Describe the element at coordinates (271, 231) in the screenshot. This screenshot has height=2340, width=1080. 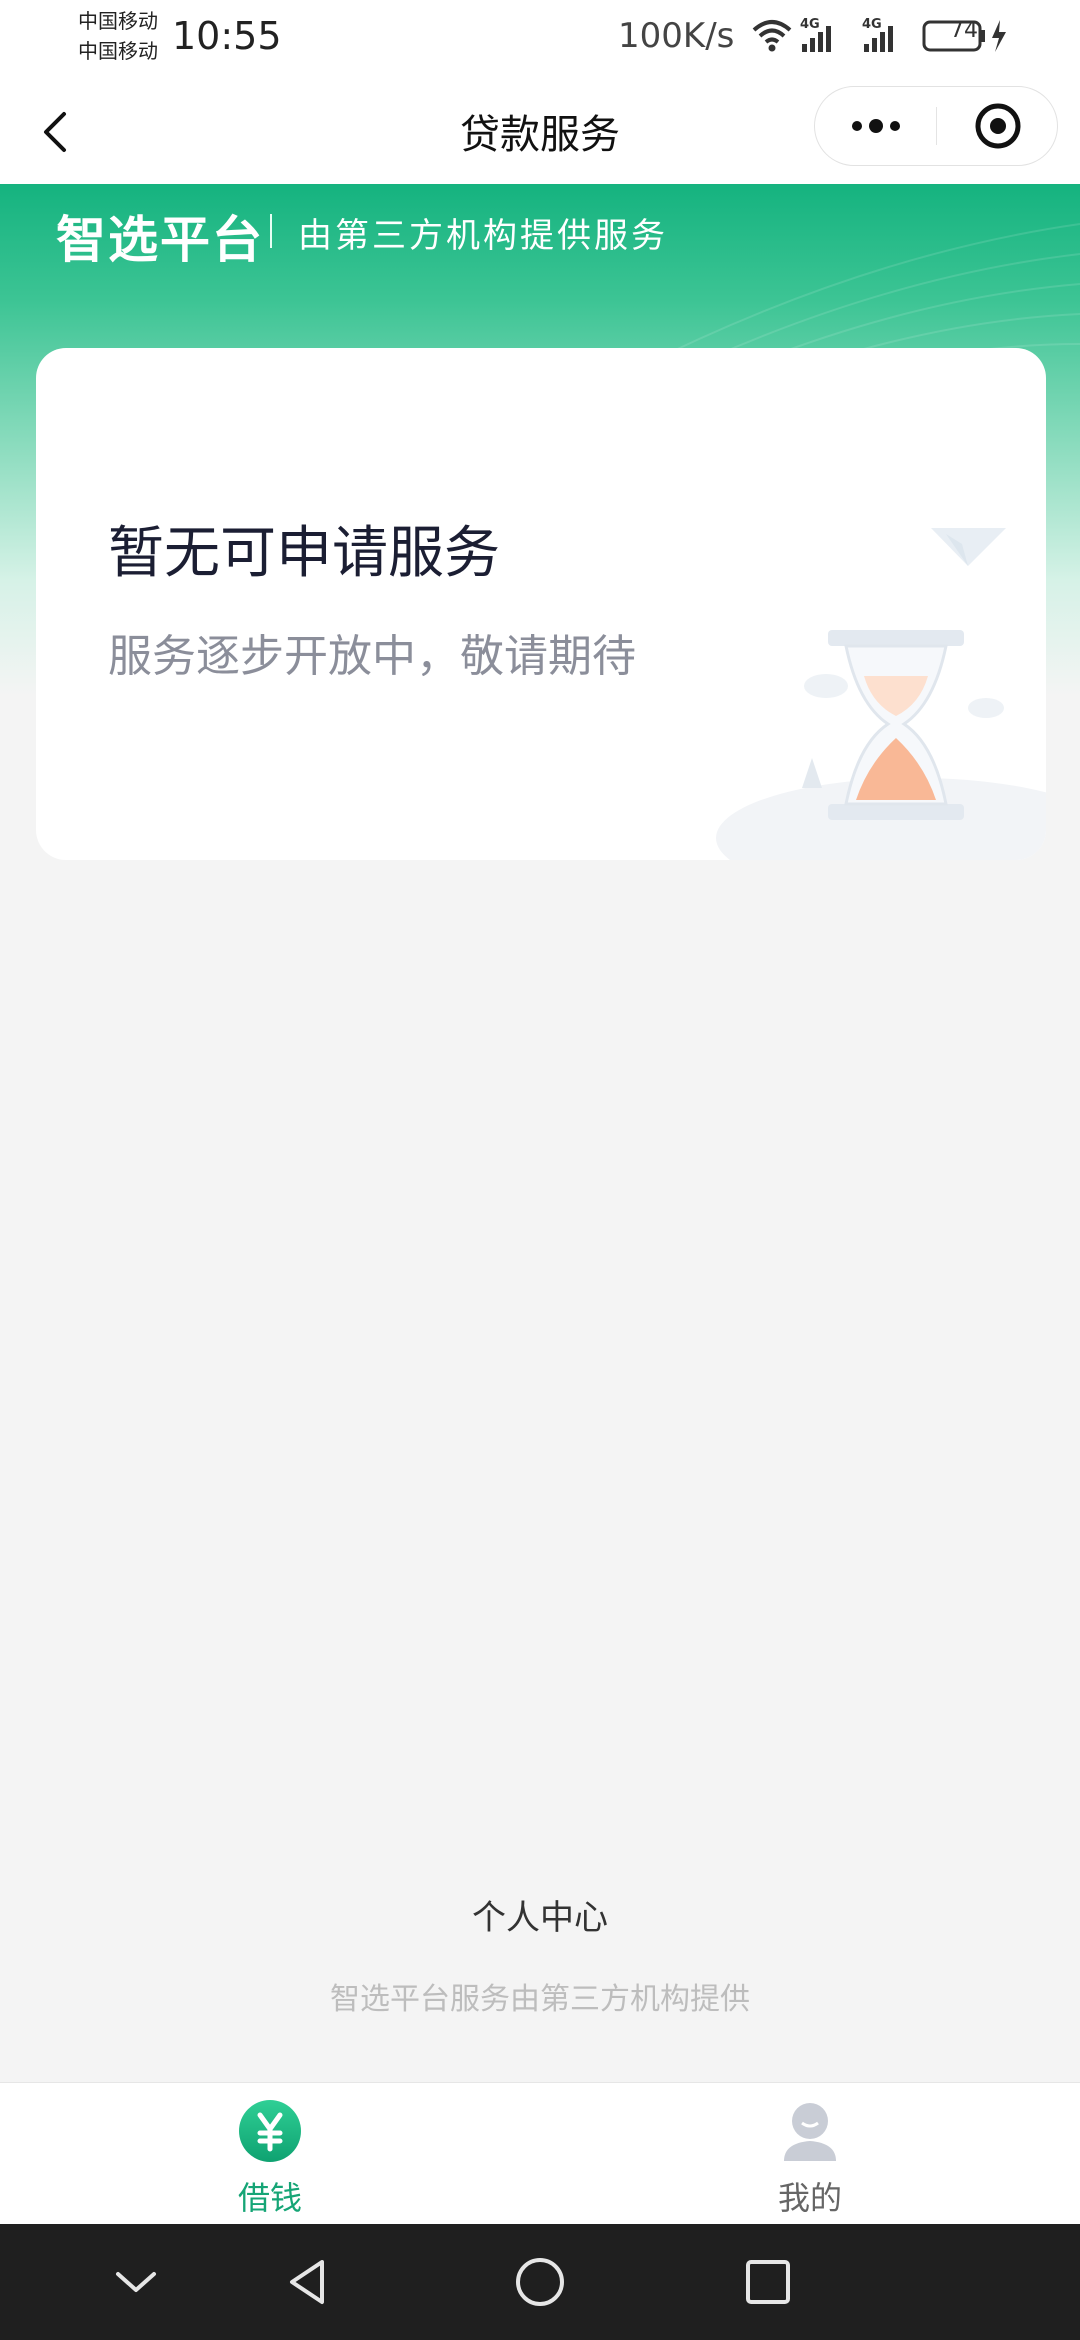
I see `brand-divider` at that location.